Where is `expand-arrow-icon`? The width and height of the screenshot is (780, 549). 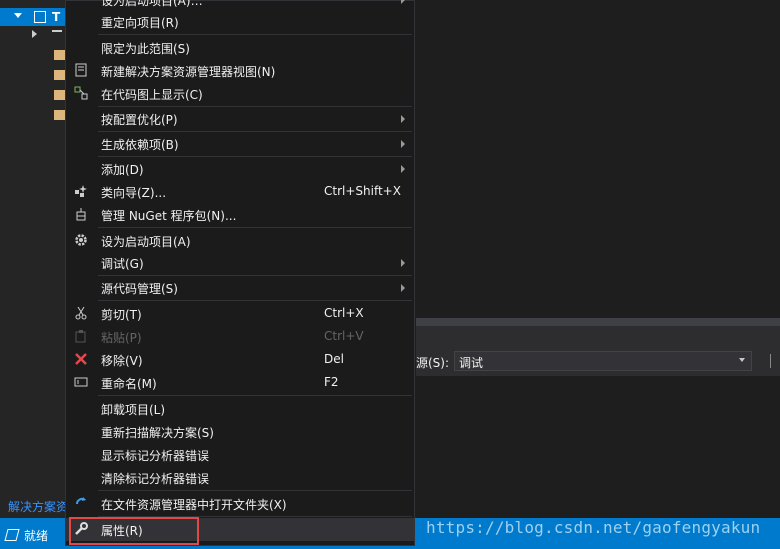 expand-arrow-icon is located at coordinates (18, 15).